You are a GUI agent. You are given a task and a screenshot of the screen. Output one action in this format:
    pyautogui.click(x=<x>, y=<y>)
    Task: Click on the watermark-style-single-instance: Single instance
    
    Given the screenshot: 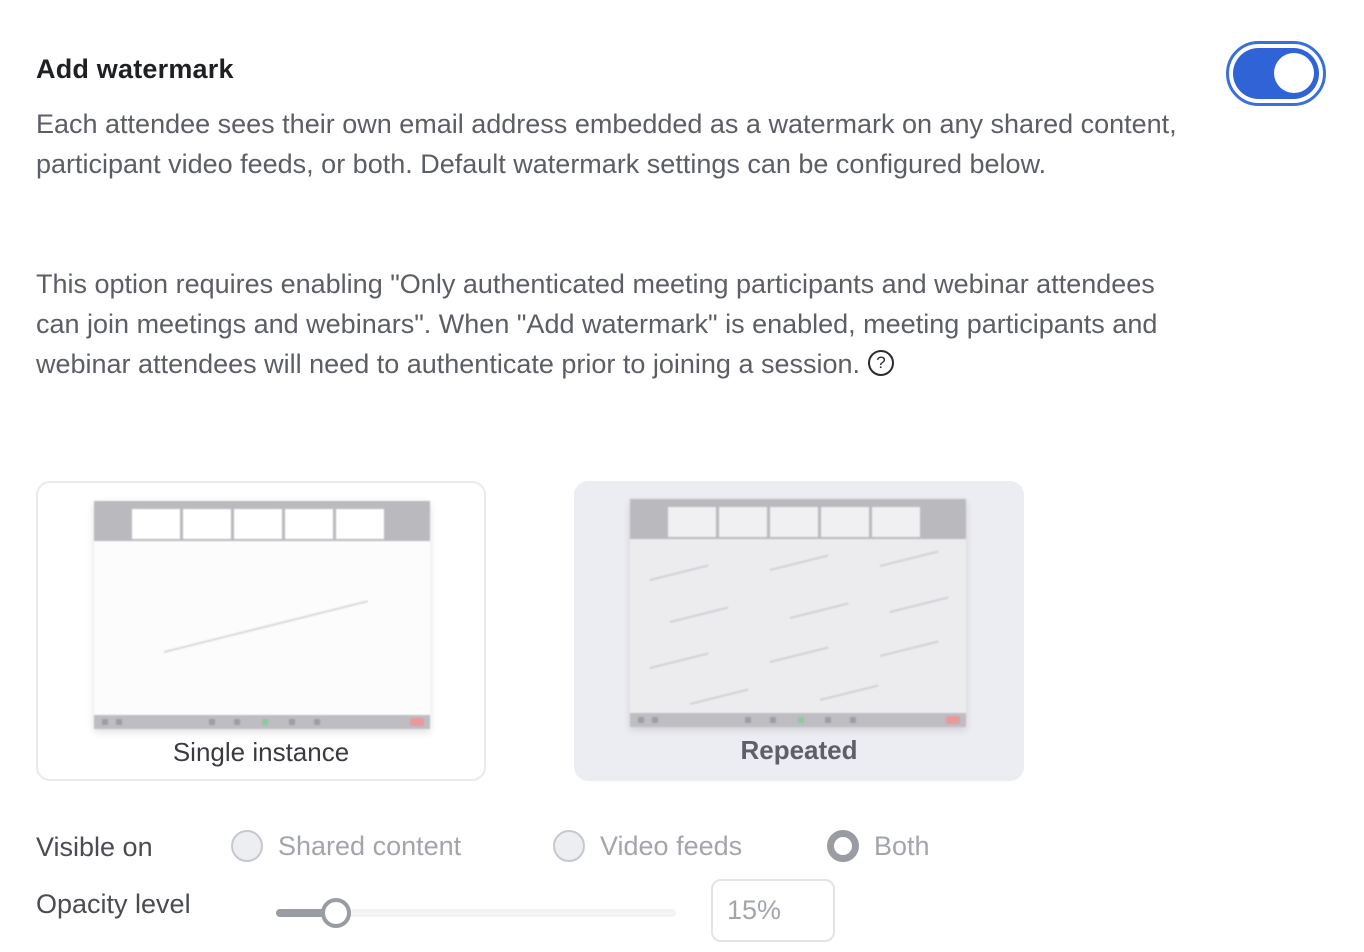 What is the action you would take?
    pyautogui.click(x=261, y=631)
    